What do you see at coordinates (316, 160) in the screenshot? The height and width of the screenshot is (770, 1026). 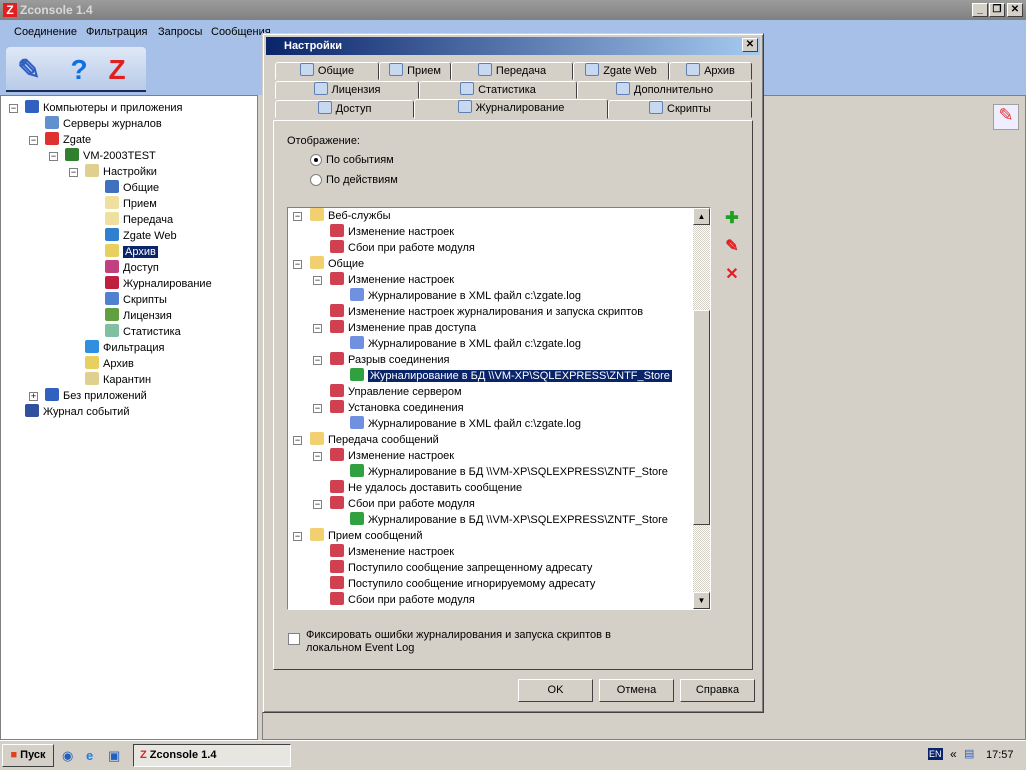 I see `radio-by-events` at bounding box center [316, 160].